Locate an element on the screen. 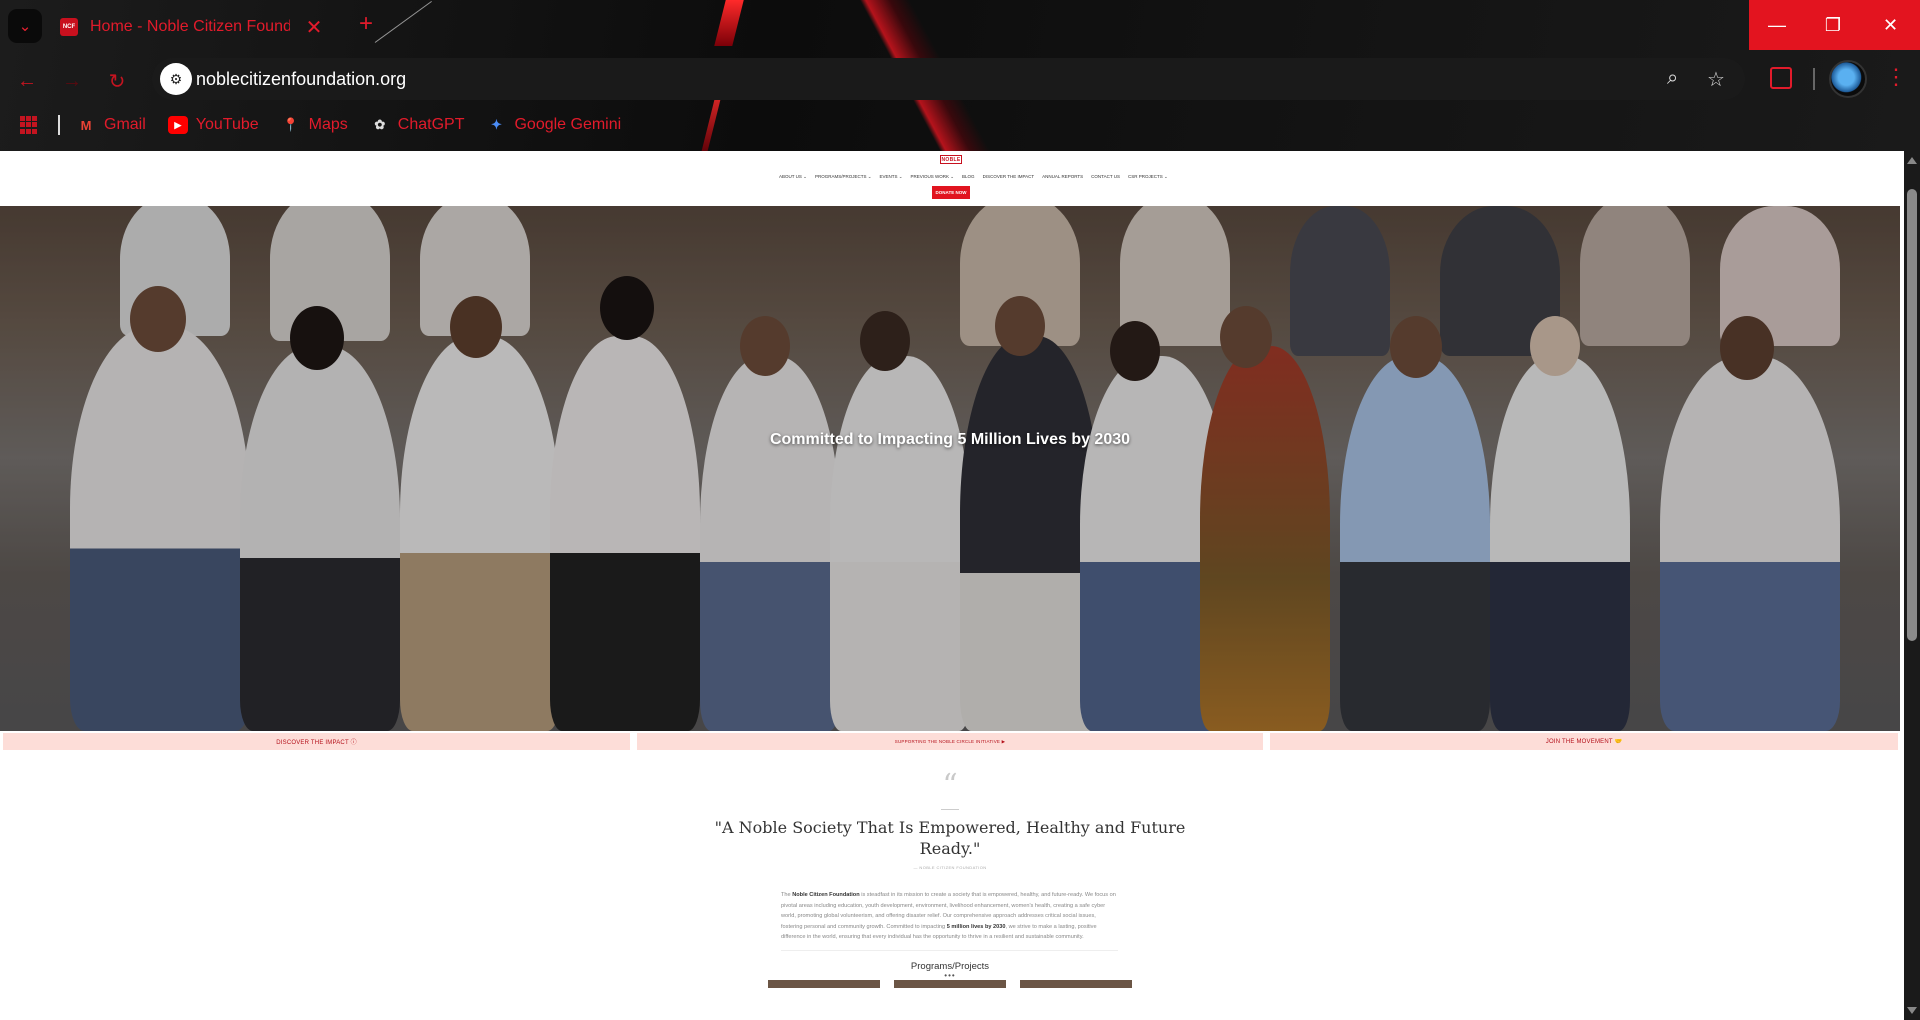  site-favicon-icon: NCF is located at coordinates (69, 27).